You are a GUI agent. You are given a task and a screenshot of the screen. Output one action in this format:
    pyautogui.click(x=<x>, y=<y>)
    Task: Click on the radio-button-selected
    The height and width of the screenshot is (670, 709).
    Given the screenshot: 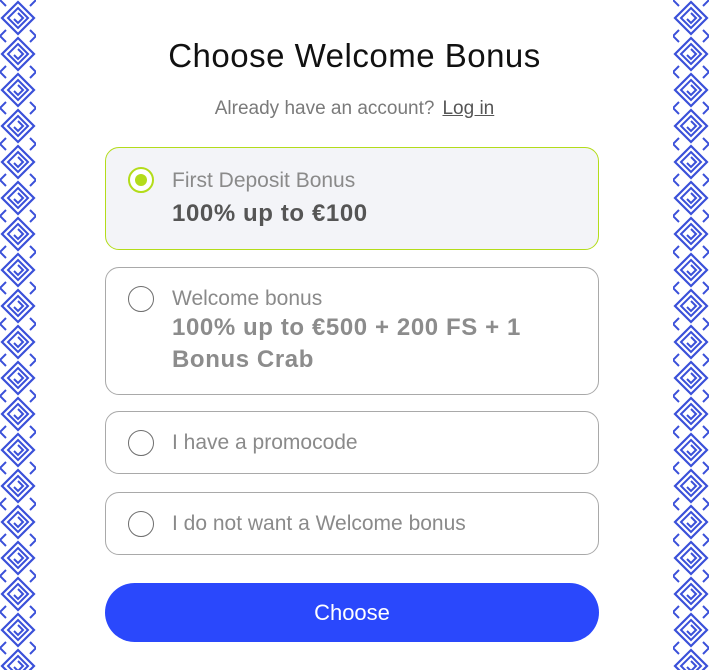 What is the action you would take?
    pyautogui.click(x=141, y=180)
    